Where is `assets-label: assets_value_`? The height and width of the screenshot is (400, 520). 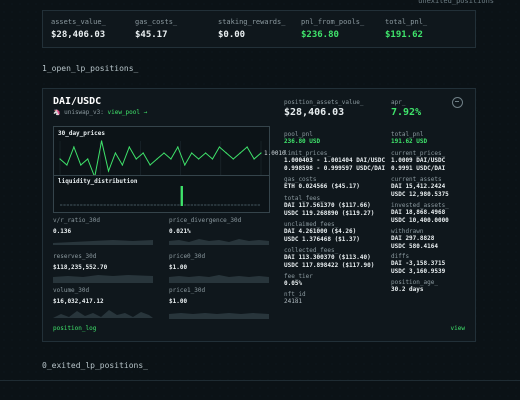 assets-label: assets_value_ is located at coordinates (78, 22).